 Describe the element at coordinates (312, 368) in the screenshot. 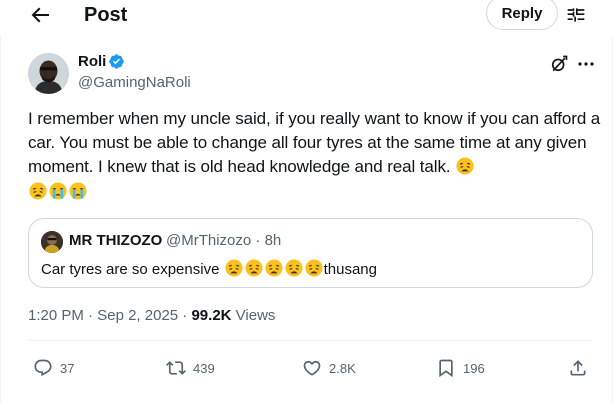

I see `heart-icon` at that location.